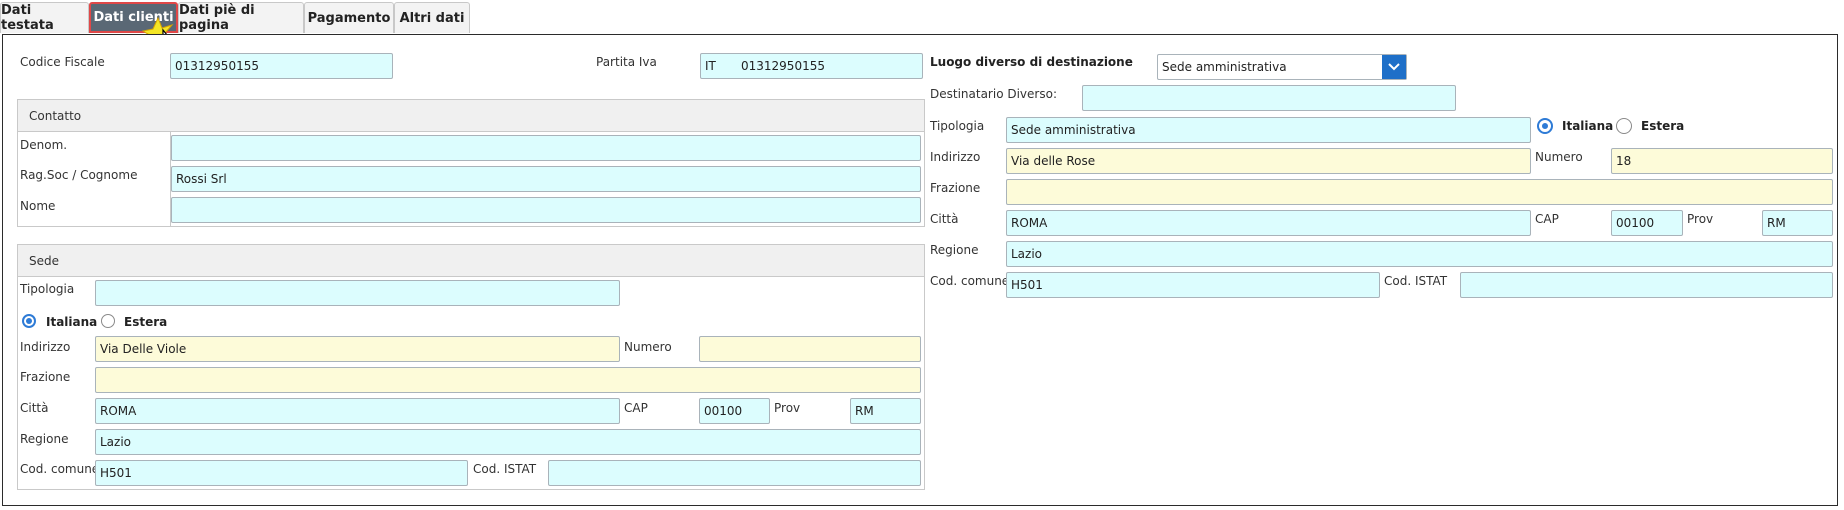 The width and height of the screenshot is (1844, 510). What do you see at coordinates (1700, 219) in the screenshot?
I see `dest-prov-label: Prov` at bounding box center [1700, 219].